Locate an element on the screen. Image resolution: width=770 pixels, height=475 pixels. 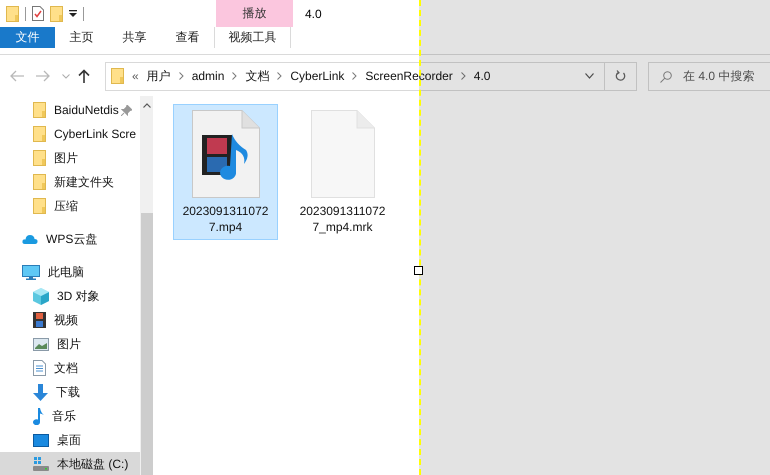
address-dropdown-chevron-icon is located at coordinates (589, 76).